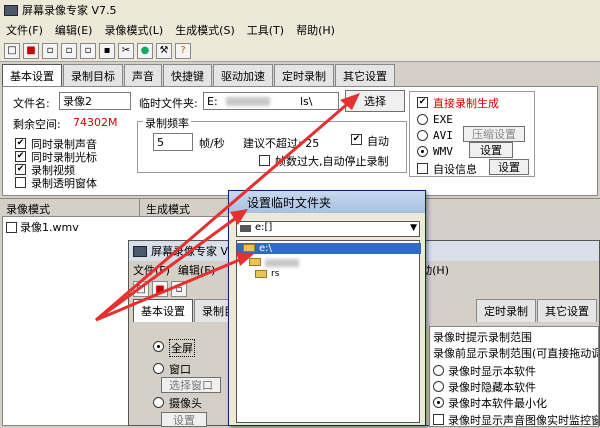 The width and height of the screenshot is (600, 428). What do you see at coordinates (93, 75) in the screenshot?
I see `tab-record-target: 录制目标` at bounding box center [93, 75].